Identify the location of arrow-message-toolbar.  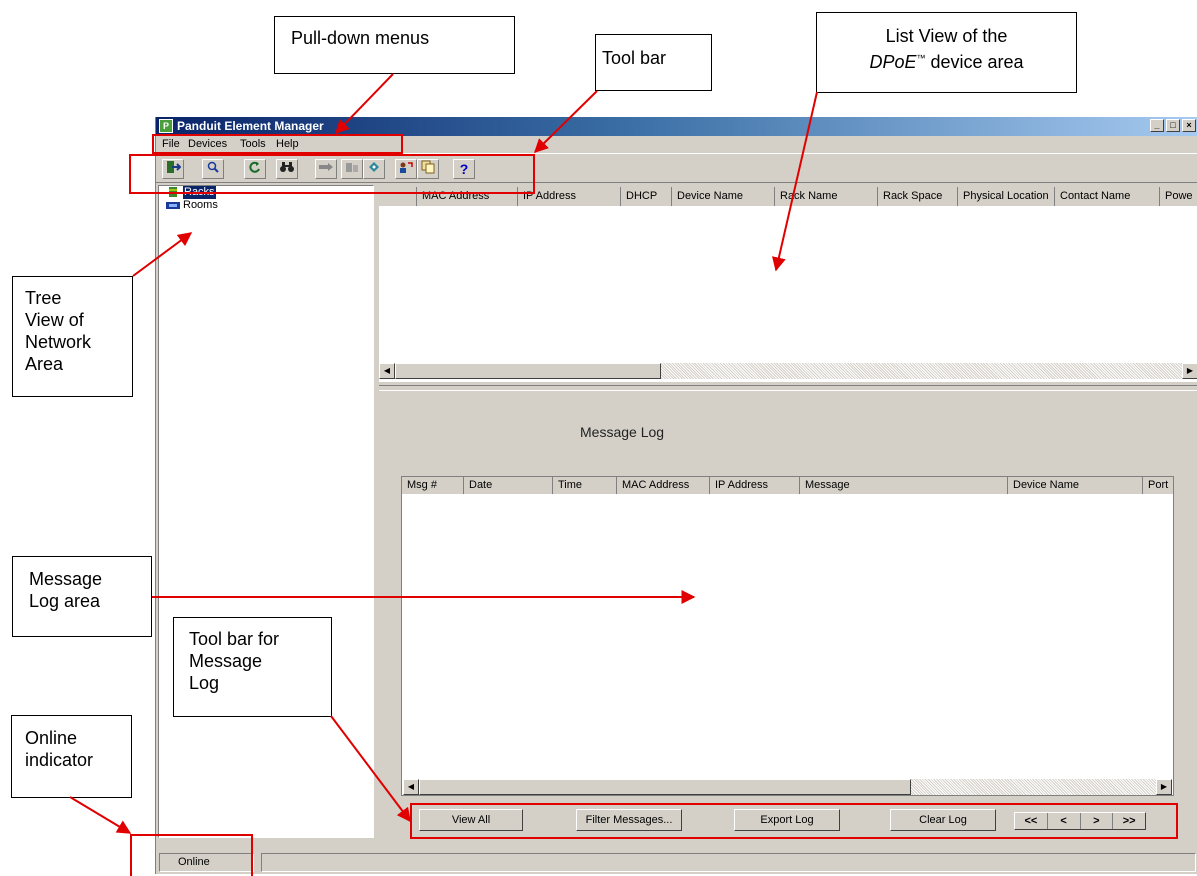
(370, 769).